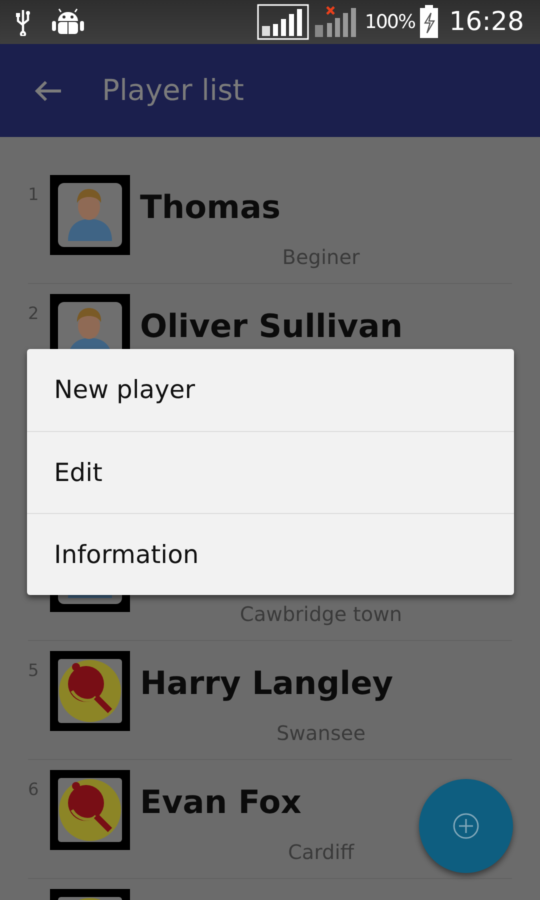 The image size is (540, 900). Describe the element at coordinates (210, 207) in the screenshot. I see `player-name: Thomas` at that location.